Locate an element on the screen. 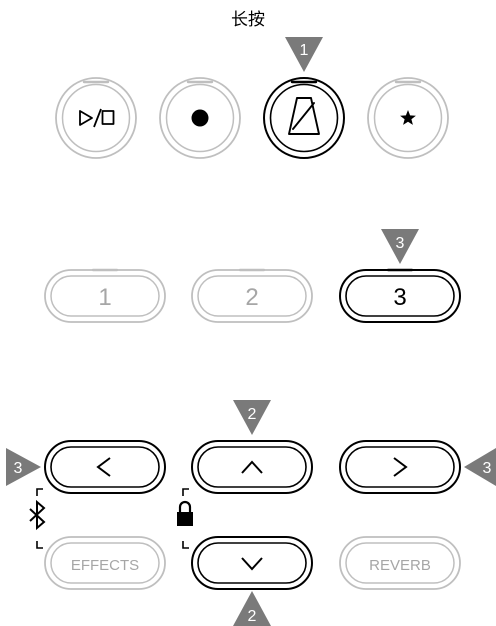  bluetooth-icon is located at coordinates (37, 515).